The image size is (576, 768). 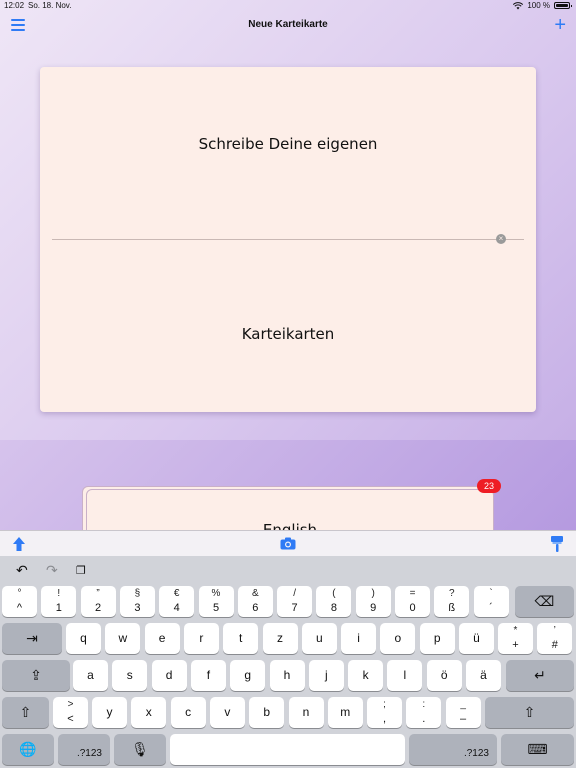 I want to click on key-6: & 6, so click(x=255, y=601).